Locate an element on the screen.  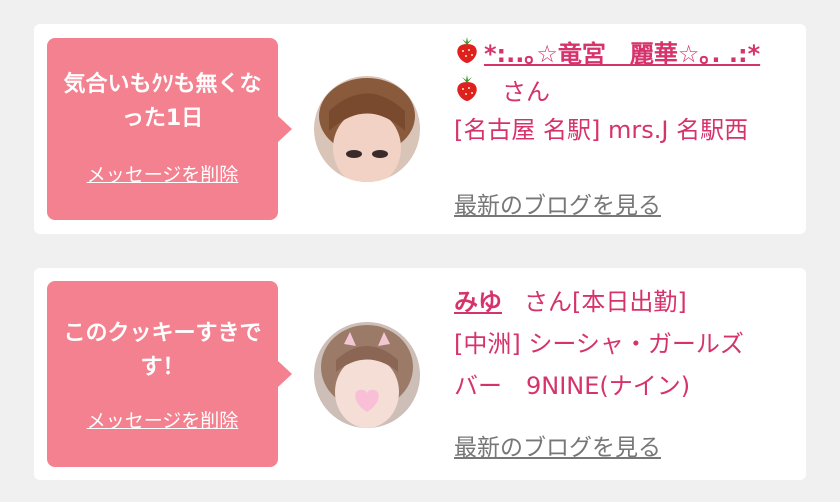
message-text: このクッキーすきです！ is located at coordinates (162, 350).